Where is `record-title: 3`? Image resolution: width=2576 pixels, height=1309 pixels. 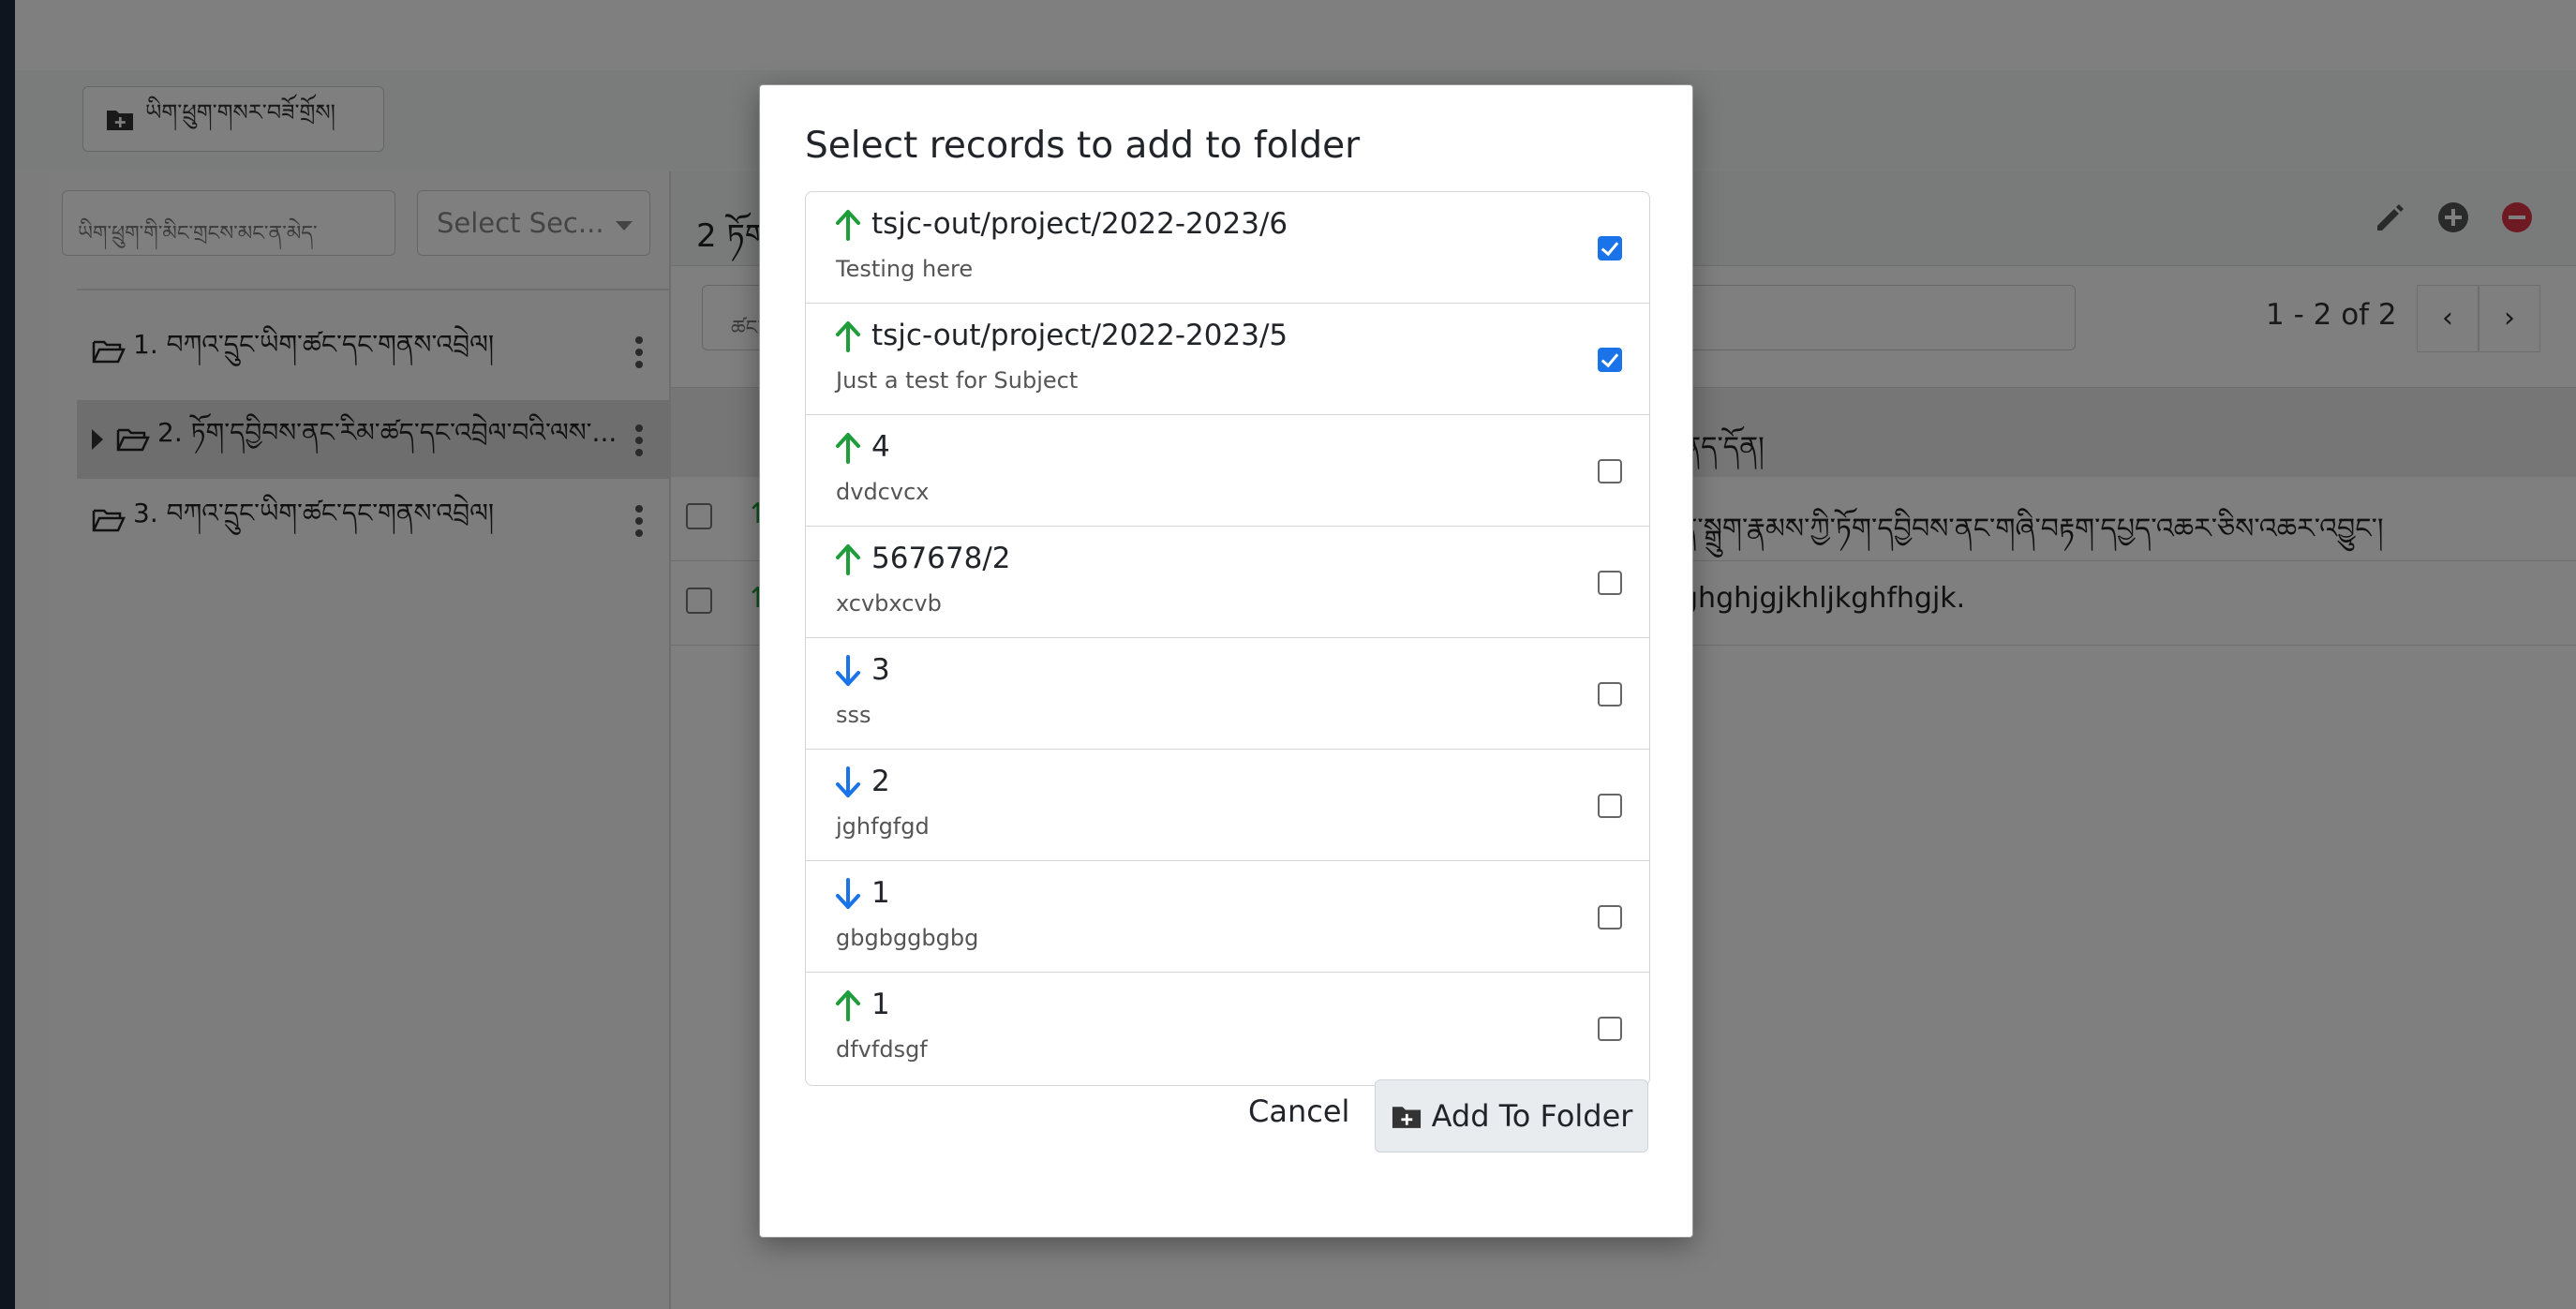 record-title: 3 is located at coordinates (880, 670).